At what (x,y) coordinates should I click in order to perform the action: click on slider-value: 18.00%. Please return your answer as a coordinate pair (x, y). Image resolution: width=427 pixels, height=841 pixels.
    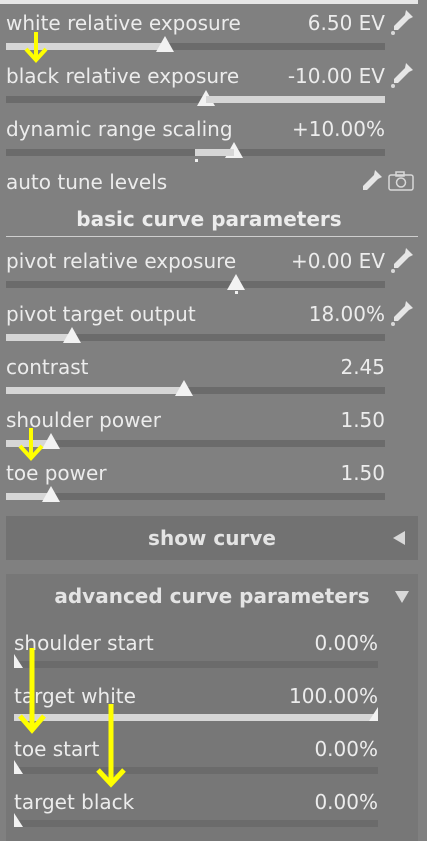
    Looking at the image, I should click on (346, 314).